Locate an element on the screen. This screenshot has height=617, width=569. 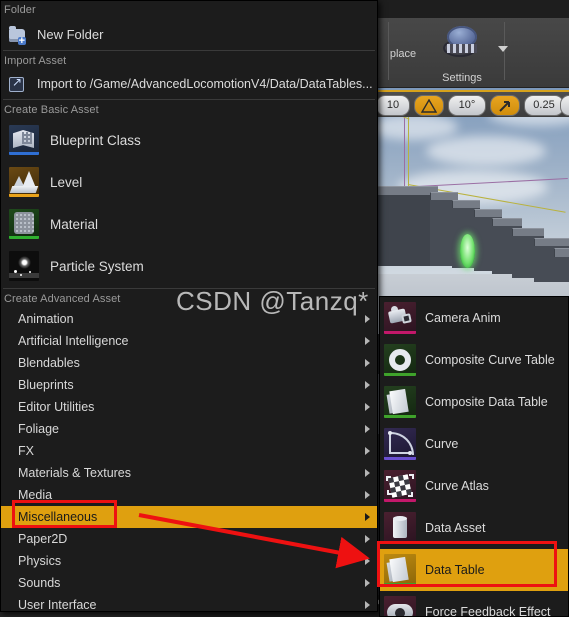
menu-item-label: FX is located at coordinates (26, 451).